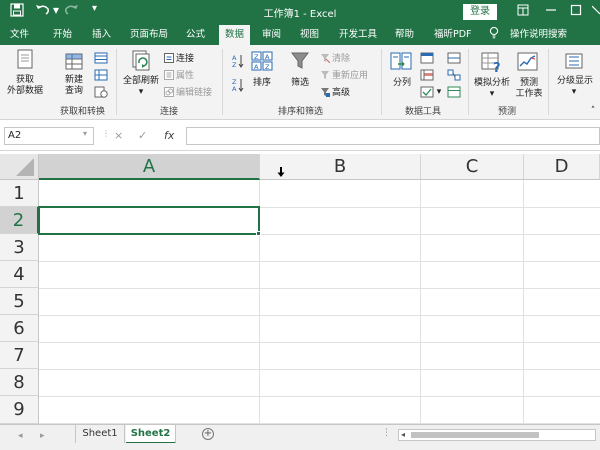  What do you see at coordinates (19, 167) in the screenshot?
I see `select-all-corner` at bounding box center [19, 167].